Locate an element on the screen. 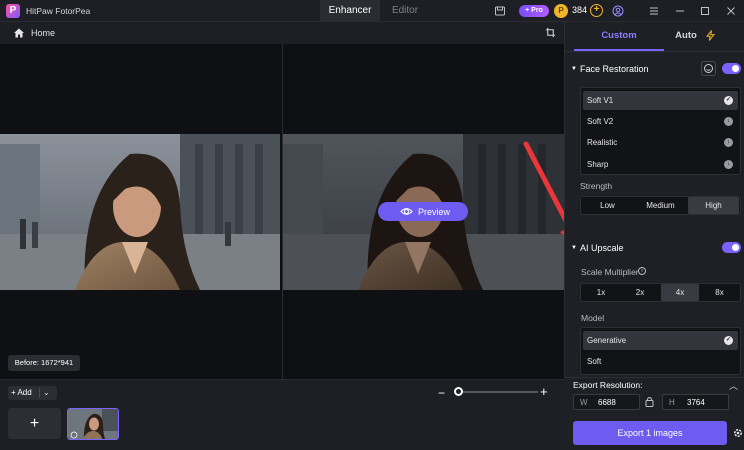 This screenshot has width=744, height=450. scale-multiplier-label: Scale Multiplier is located at coordinates (610, 272).